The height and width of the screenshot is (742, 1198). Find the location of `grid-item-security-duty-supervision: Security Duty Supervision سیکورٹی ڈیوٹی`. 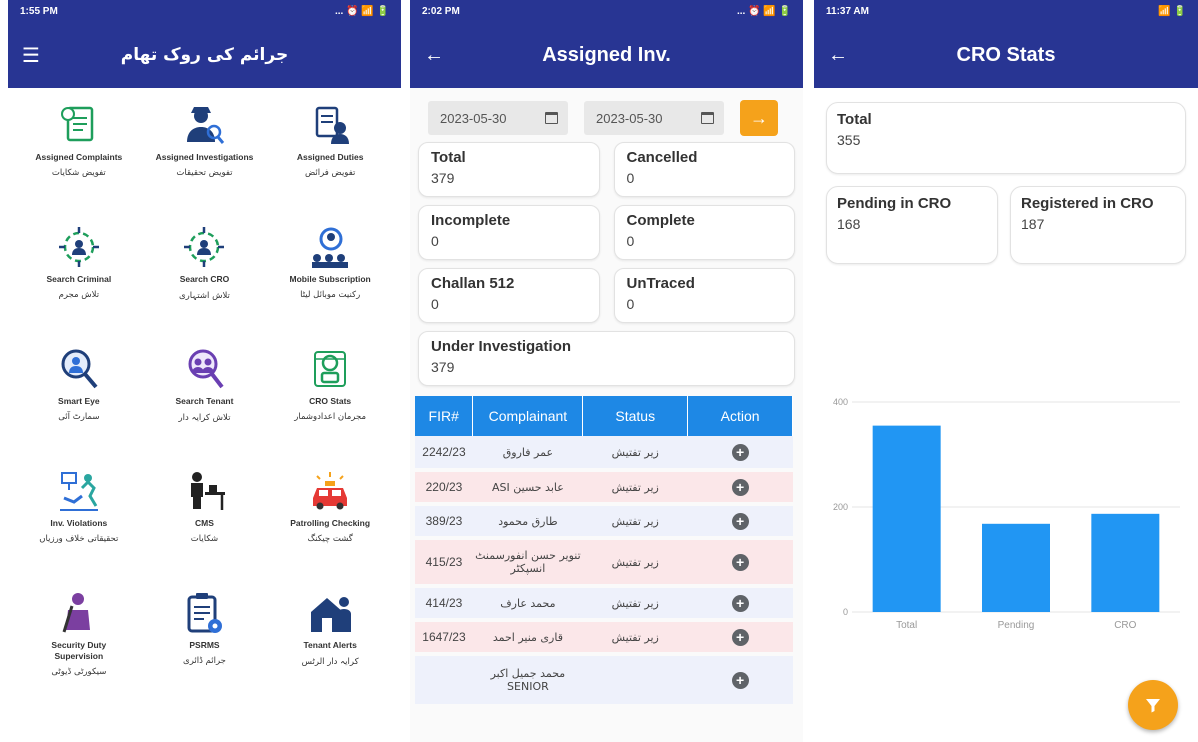

grid-item-security-duty-supervision: Security Duty Supervision سیکورٹی ڈیوٹی is located at coordinates (79, 640).